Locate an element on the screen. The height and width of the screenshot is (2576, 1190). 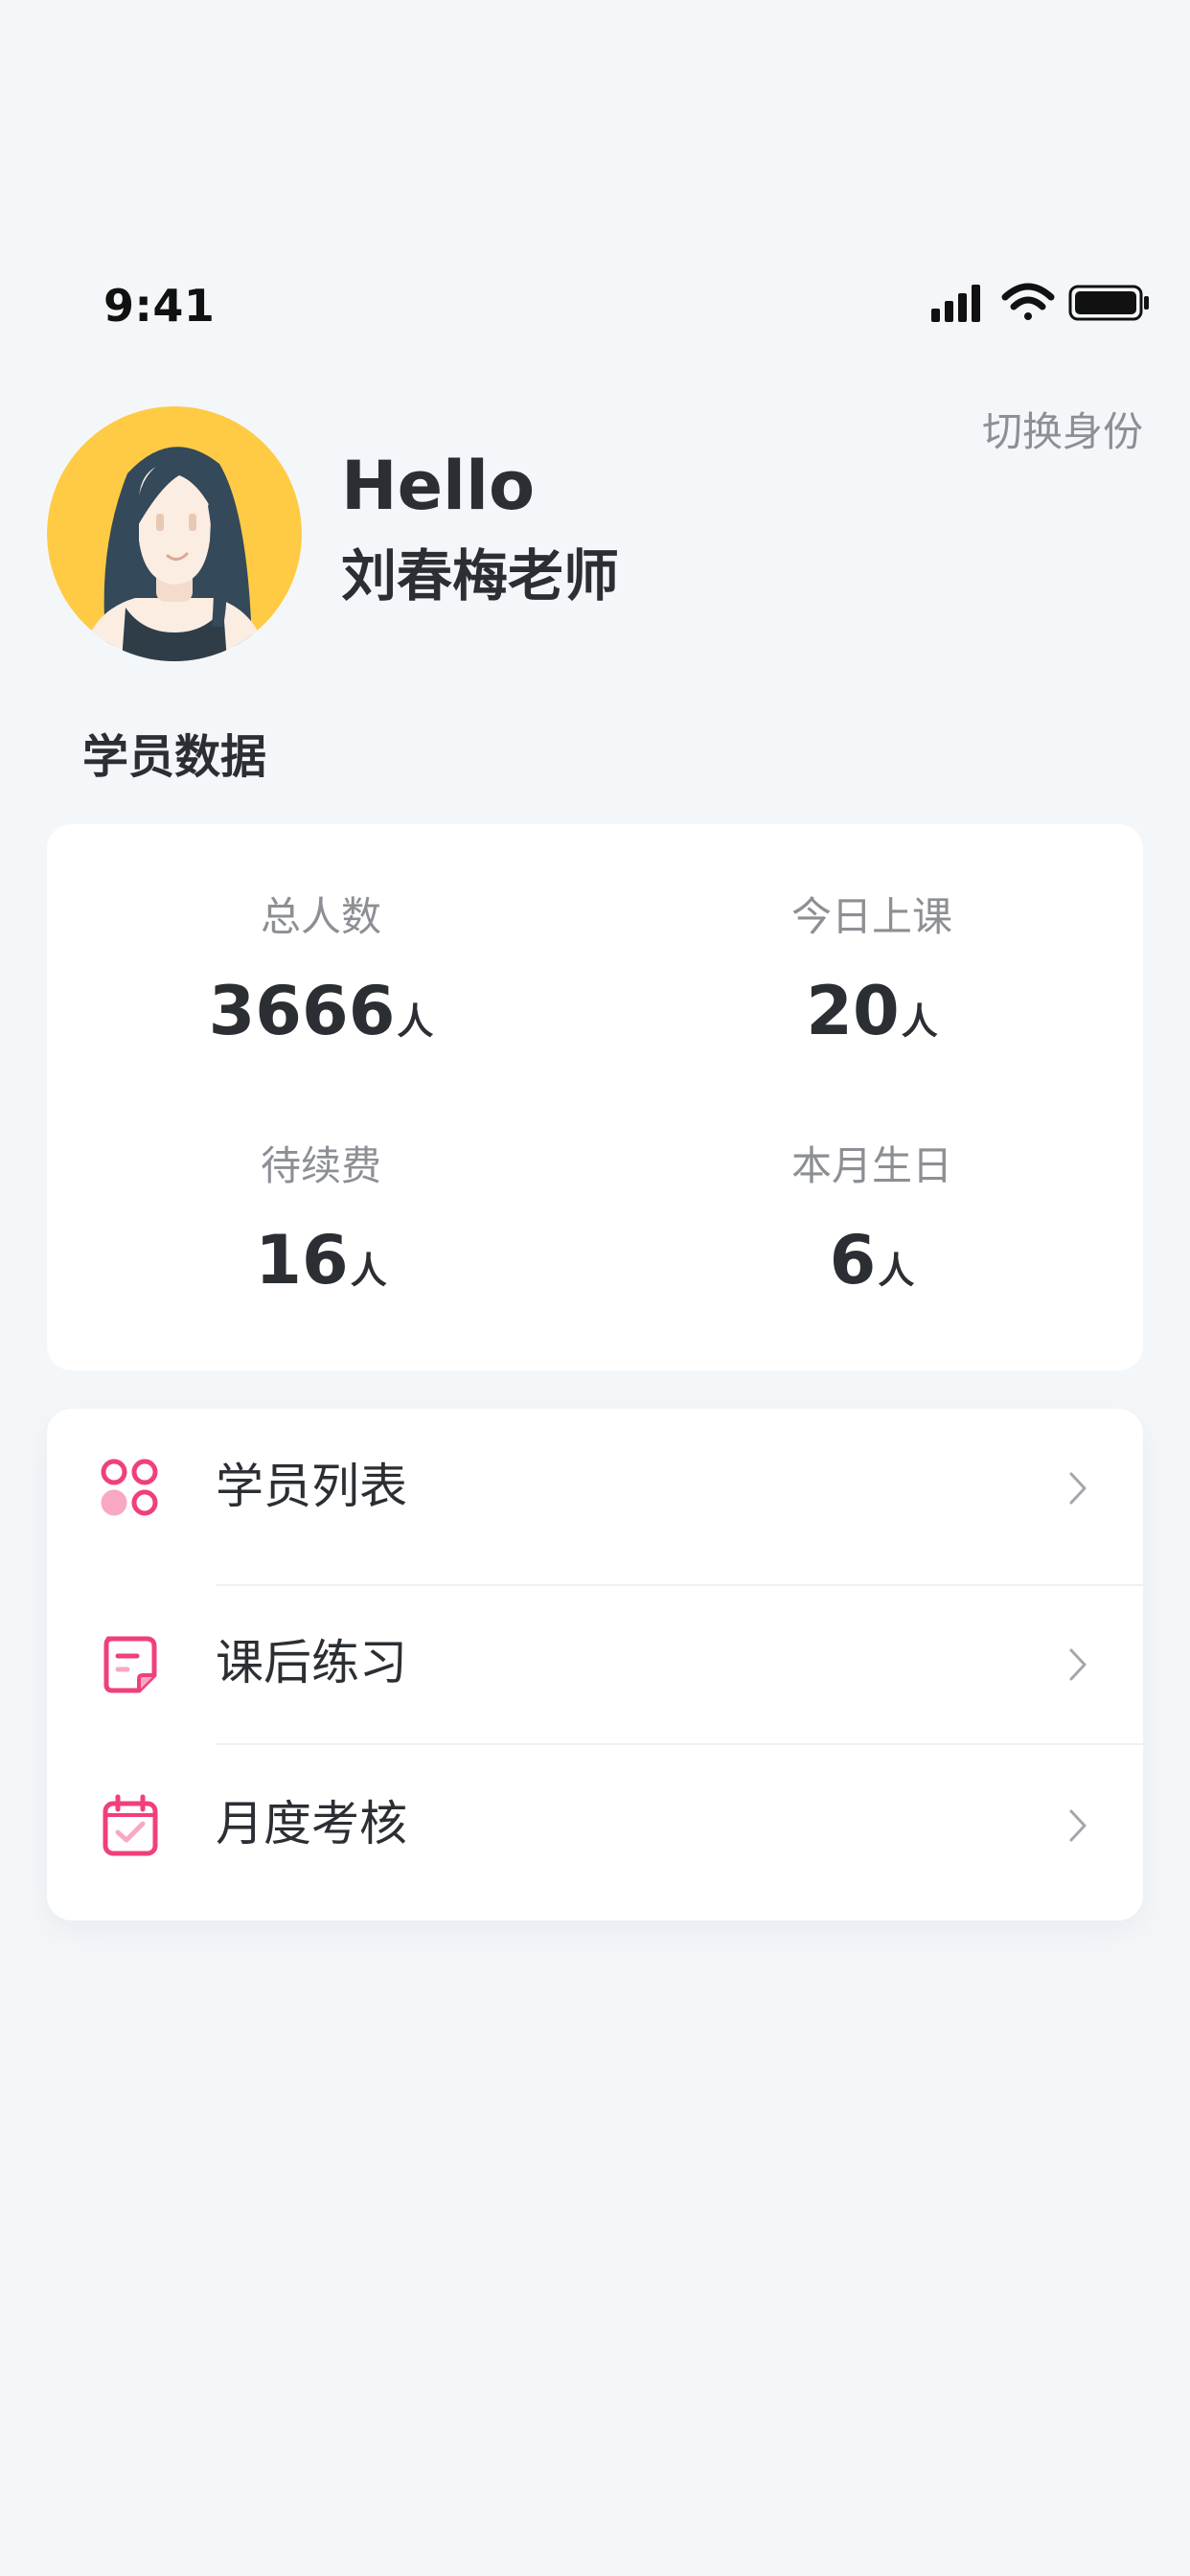
status-time: 9:41 is located at coordinates (159, 306).